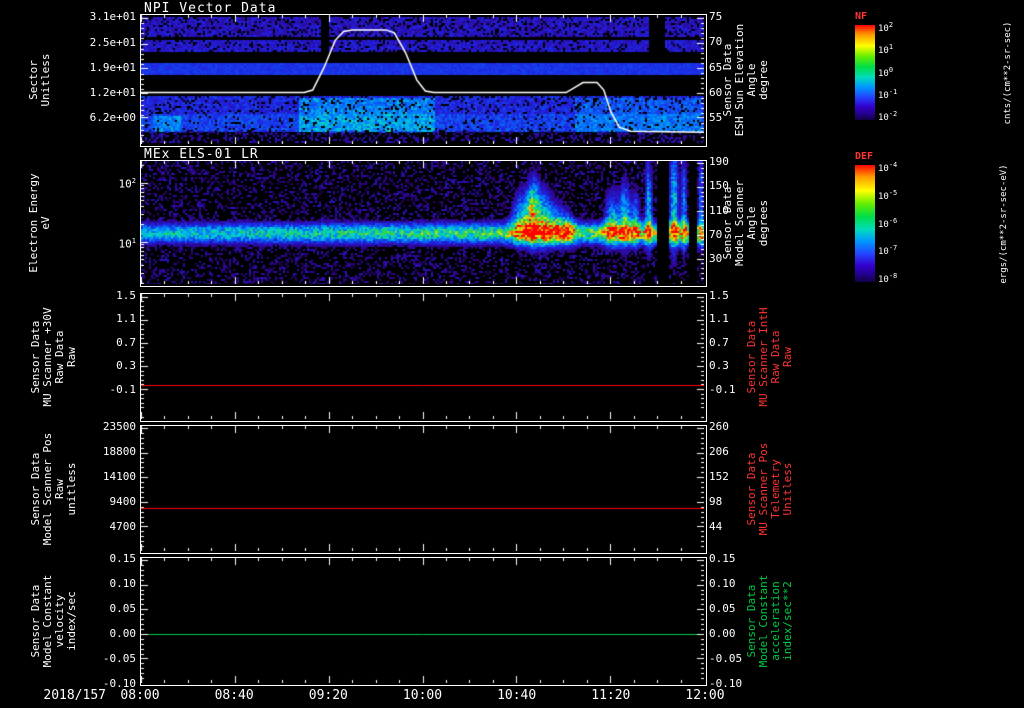  Describe the element at coordinates (861, 16) in the screenshot. I see `colorbar-title: NF` at that location.